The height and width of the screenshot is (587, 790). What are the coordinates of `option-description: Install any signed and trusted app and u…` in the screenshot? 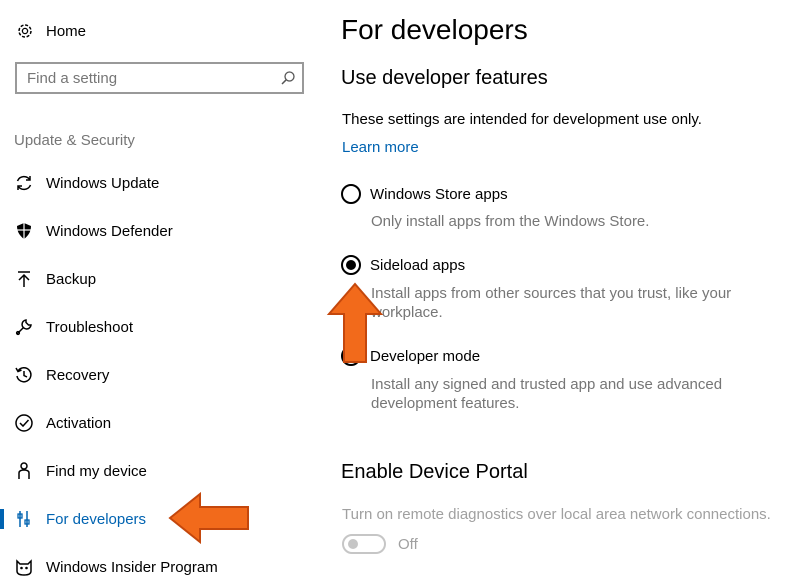 It's located at (547, 394).